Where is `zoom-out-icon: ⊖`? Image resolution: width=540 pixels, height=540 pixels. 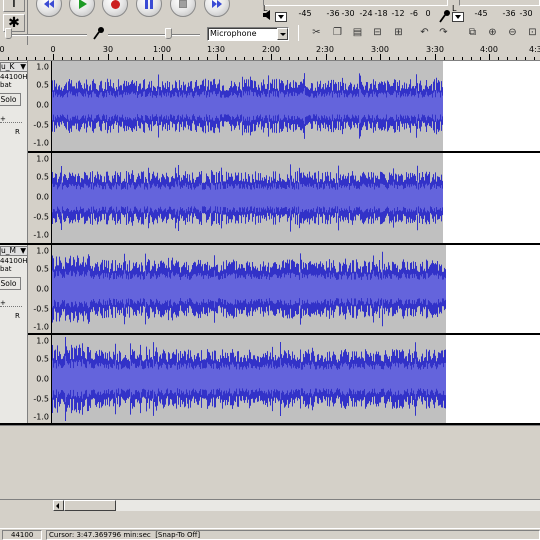 zoom-out-icon: ⊖ is located at coordinates (512, 33).